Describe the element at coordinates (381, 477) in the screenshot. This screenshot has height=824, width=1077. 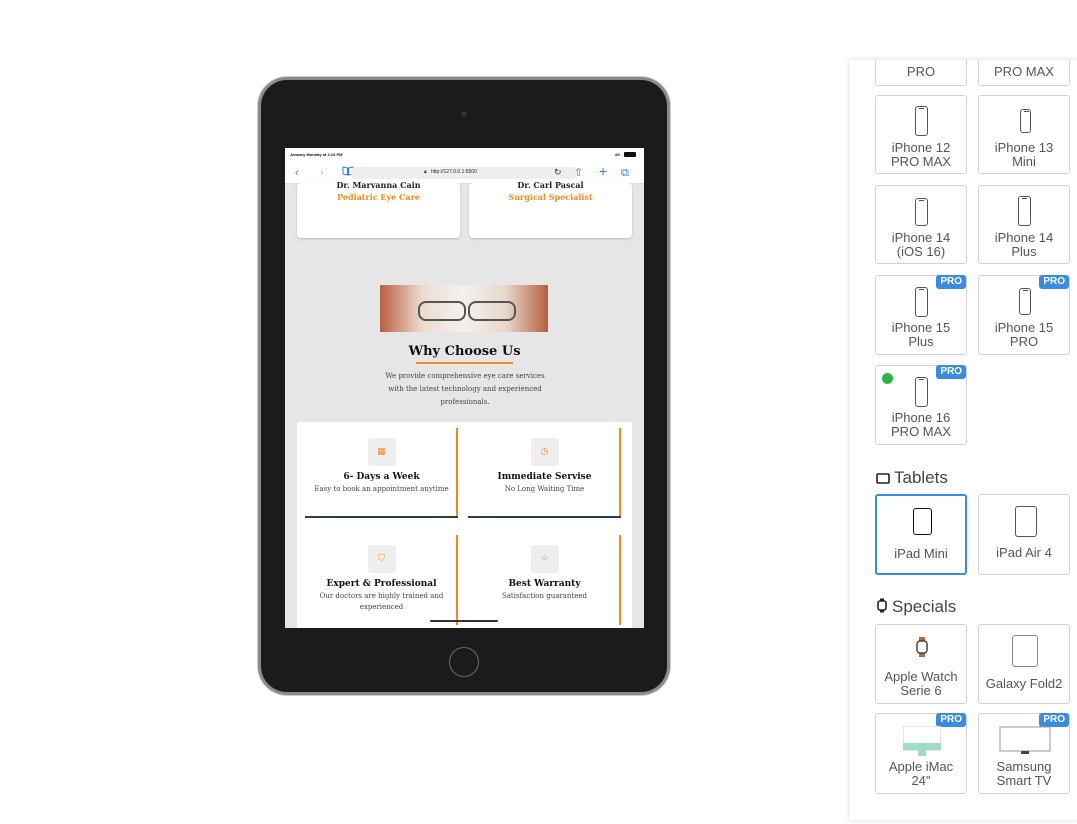
I see `feature-title: 6- Days a Week` at that location.